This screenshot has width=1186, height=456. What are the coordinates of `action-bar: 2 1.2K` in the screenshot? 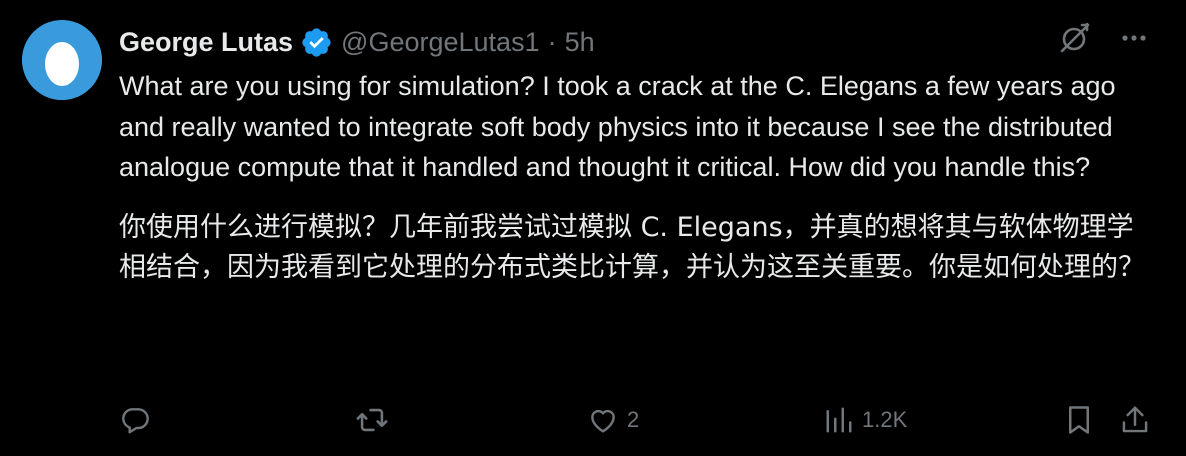 It's located at (634, 420).